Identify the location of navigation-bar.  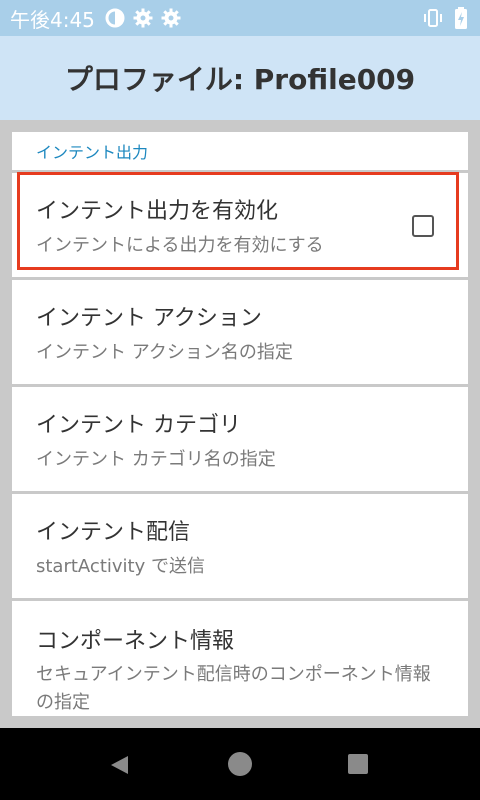
(240, 764).